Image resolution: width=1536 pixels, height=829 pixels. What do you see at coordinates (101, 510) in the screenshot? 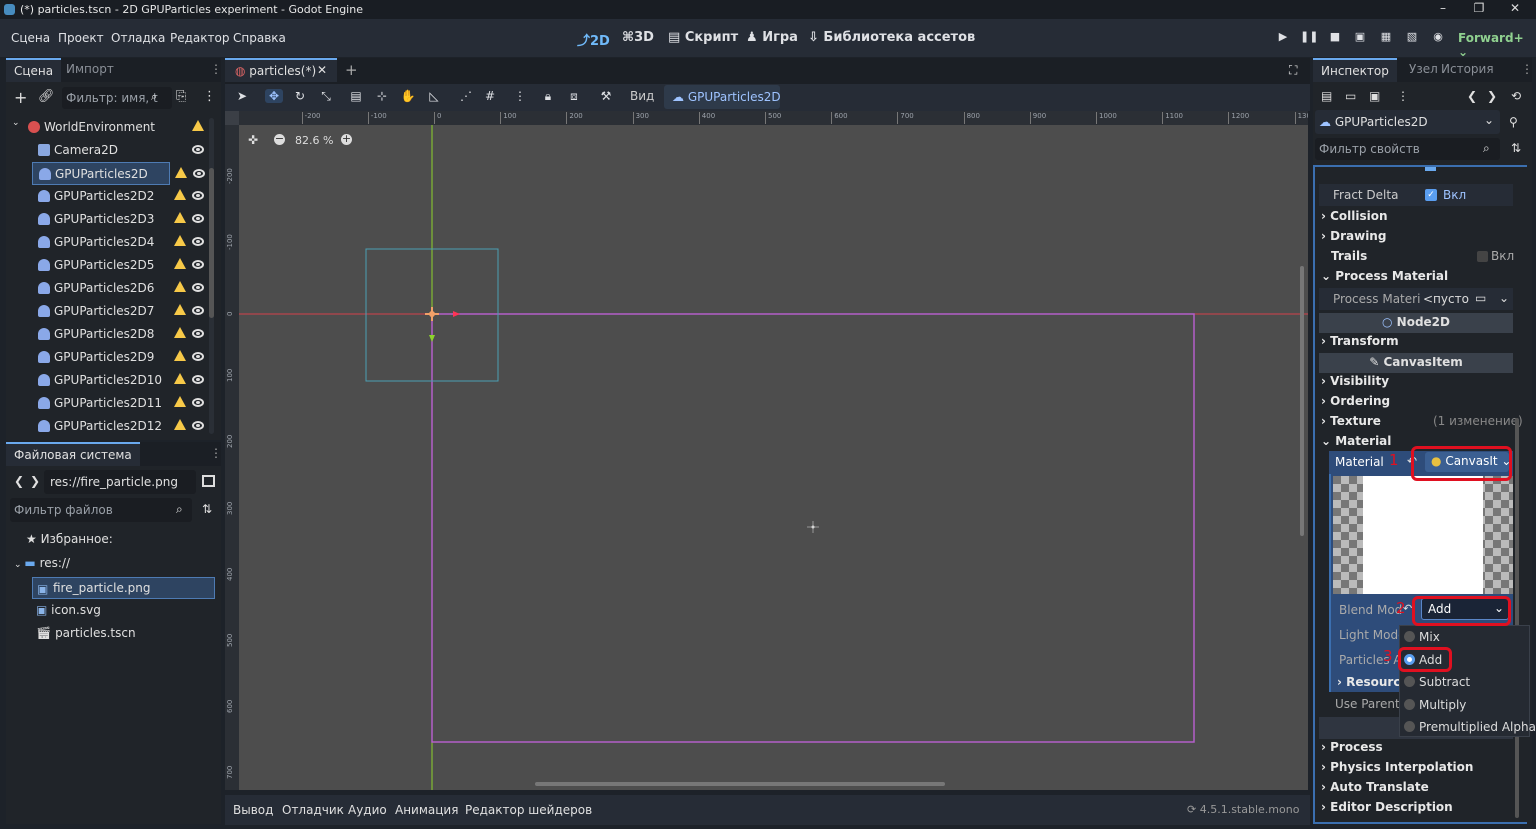
I see `file-filter-input: Фильтр файлов` at bounding box center [101, 510].